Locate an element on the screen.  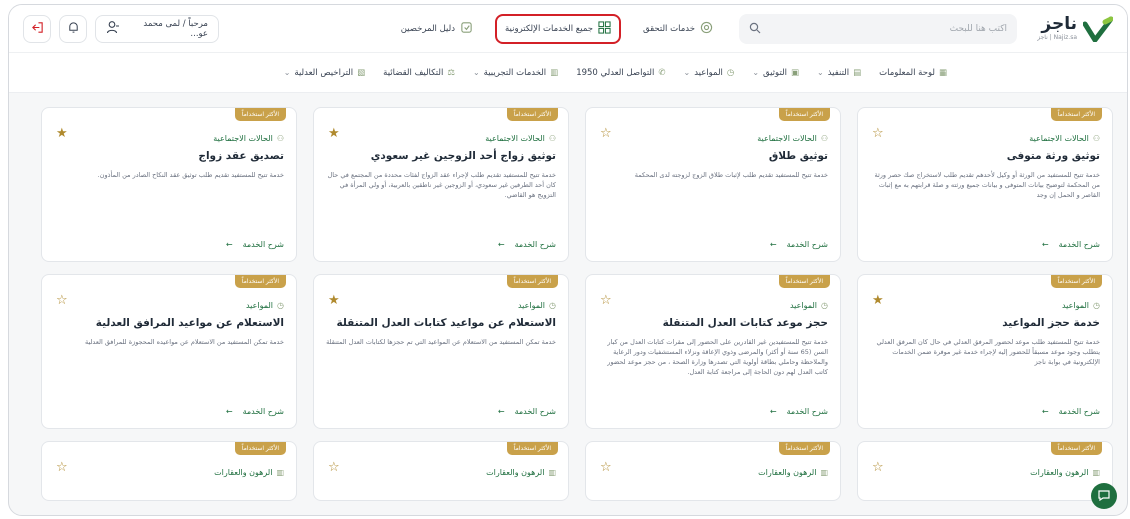
all-e-services-link: جميع الخدمات الإلكترونية is located at coordinates (558, 28).